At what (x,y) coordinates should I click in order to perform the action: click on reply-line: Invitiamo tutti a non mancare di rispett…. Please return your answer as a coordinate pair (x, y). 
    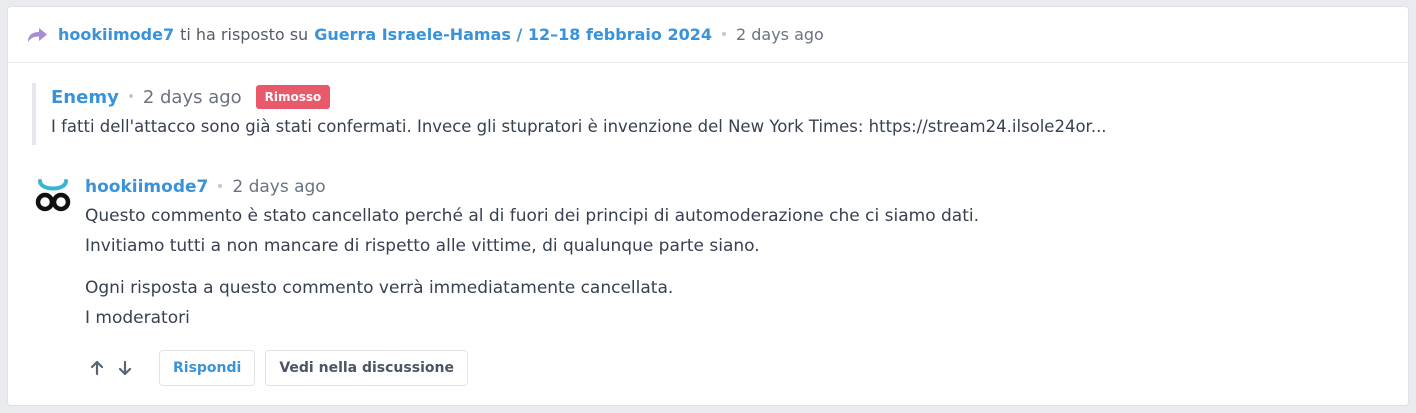
    Looking at the image, I should click on (422, 246).